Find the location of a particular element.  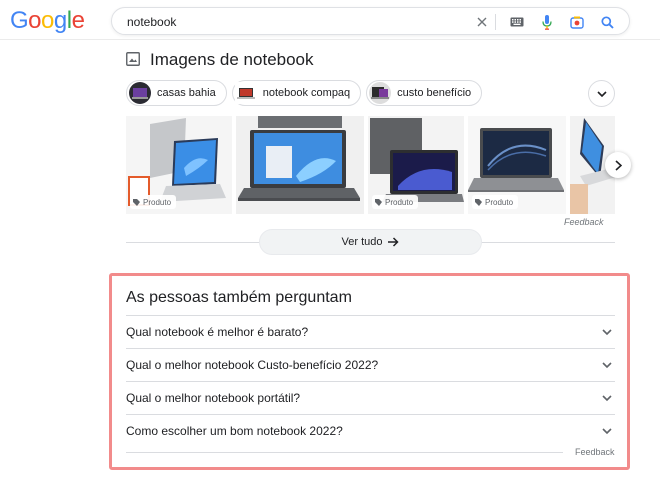

see-all-button: Ver tudo is located at coordinates (370, 242).